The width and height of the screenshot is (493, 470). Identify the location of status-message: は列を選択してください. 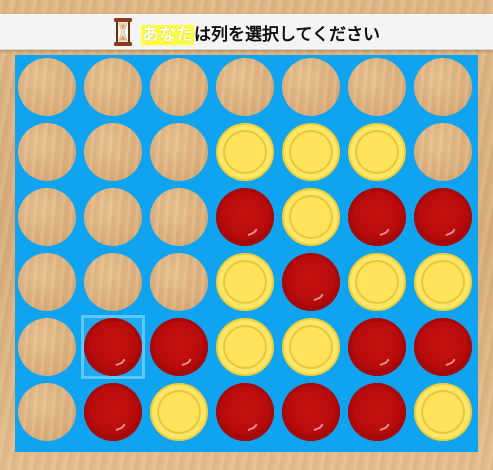
(287, 34).